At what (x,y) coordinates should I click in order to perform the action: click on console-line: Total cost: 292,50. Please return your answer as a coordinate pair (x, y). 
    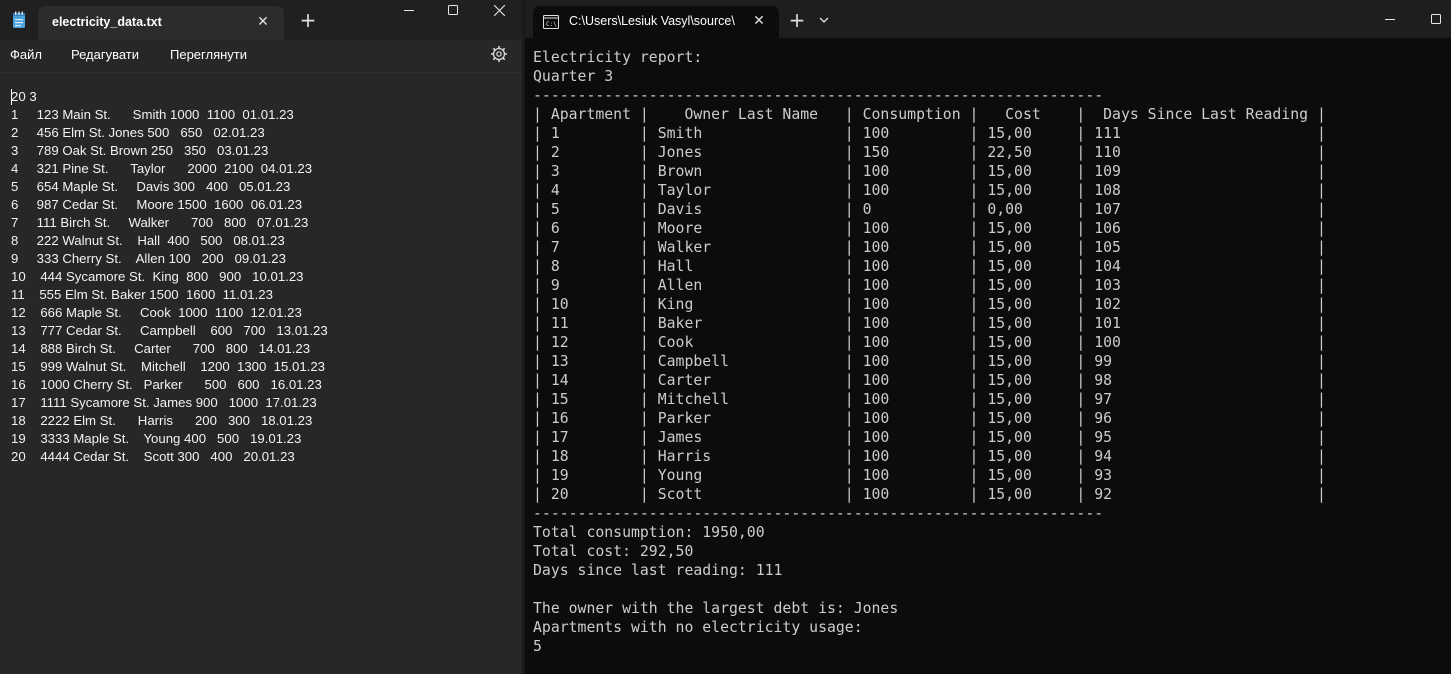
    Looking at the image, I should click on (613, 551).